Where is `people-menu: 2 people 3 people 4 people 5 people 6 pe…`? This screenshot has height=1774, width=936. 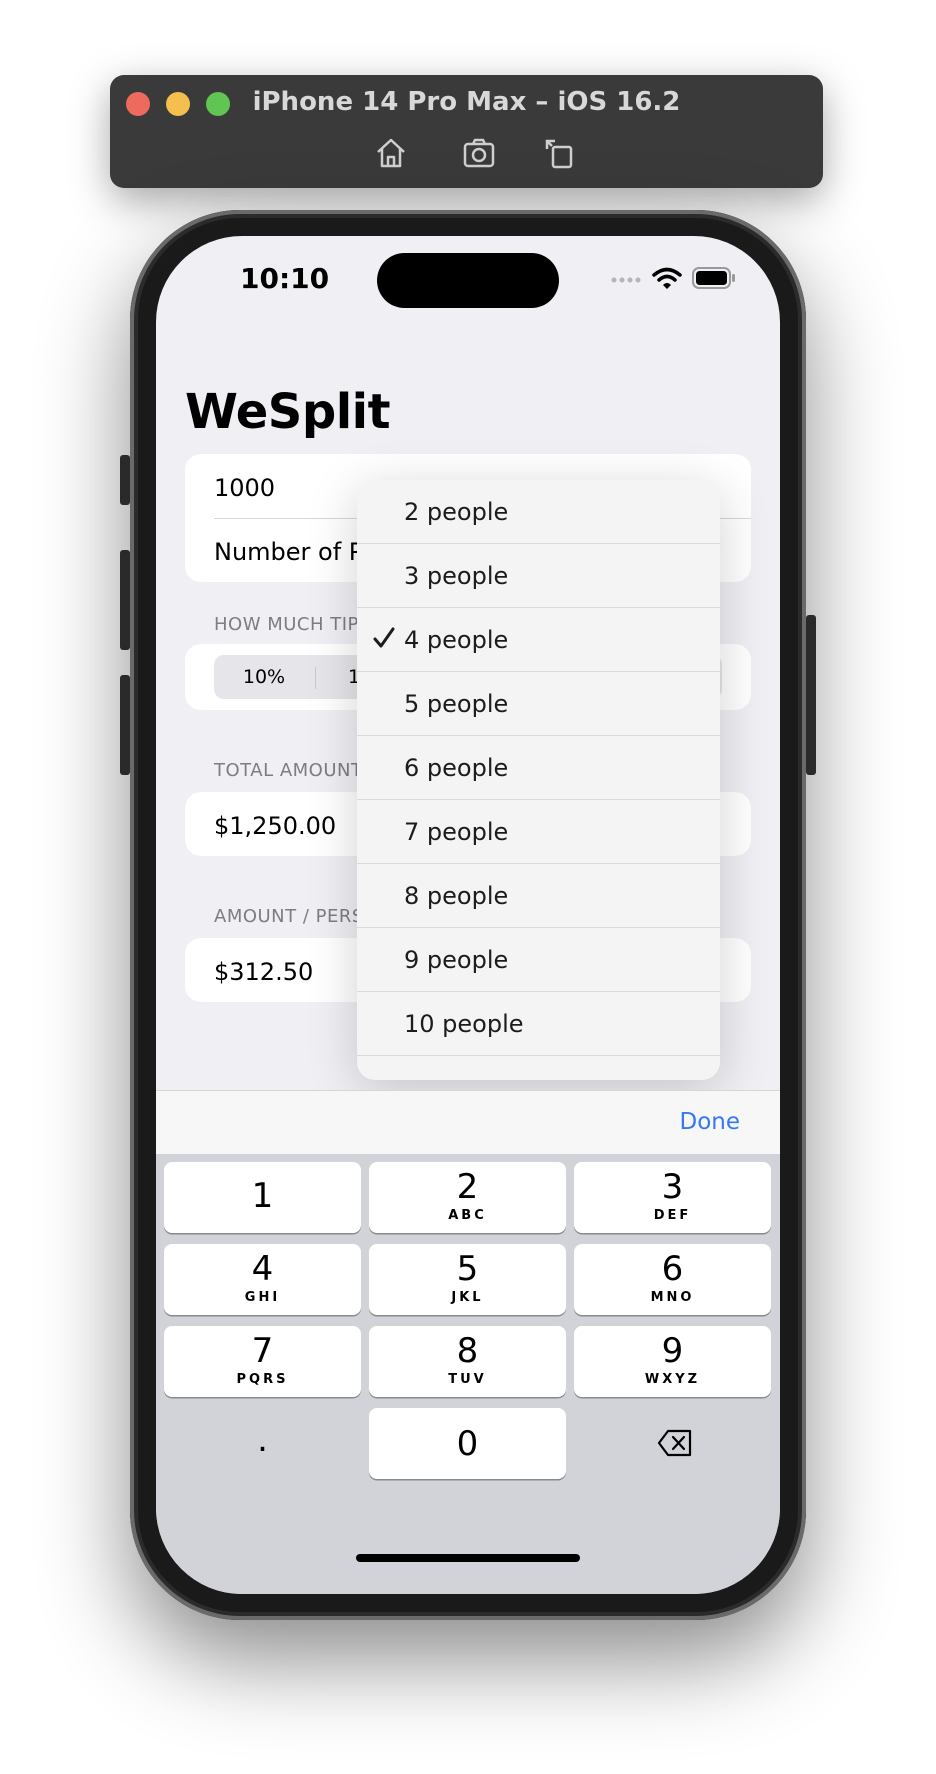 people-menu: 2 people 3 people 4 people 5 people 6 pe… is located at coordinates (538, 780).